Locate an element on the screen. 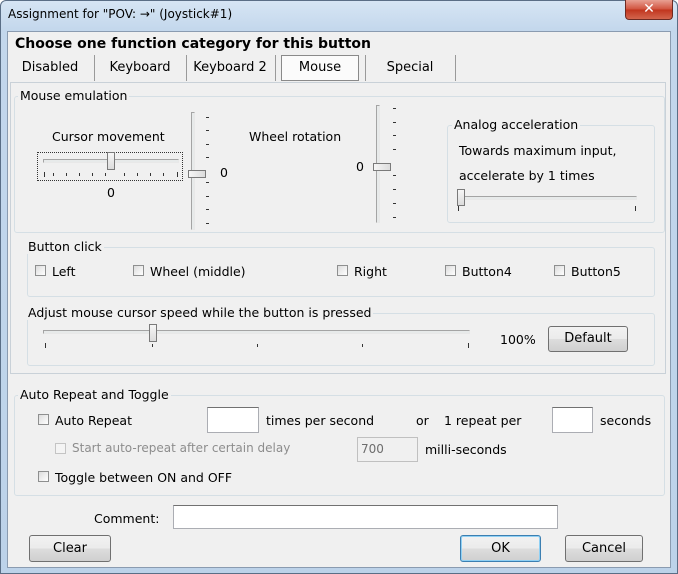 The width and height of the screenshot is (678, 574). button4-checkbox is located at coordinates (450, 270).